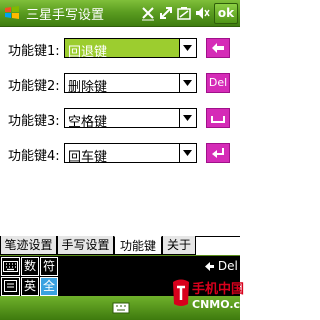  What do you see at coordinates (10, 266) in the screenshot?
I see `keyboard-icon` at bounding box center [10, 266].